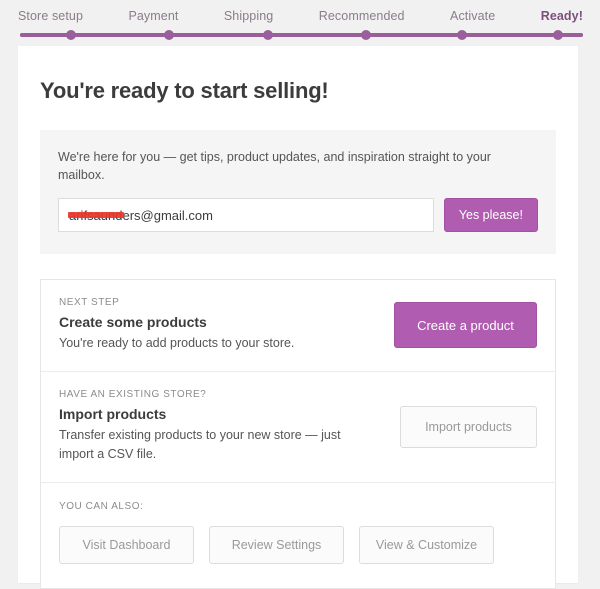 Image resolution: width=600 pixels, height=589 pixels. I want to click on redaction-bar, so click(96, 215).